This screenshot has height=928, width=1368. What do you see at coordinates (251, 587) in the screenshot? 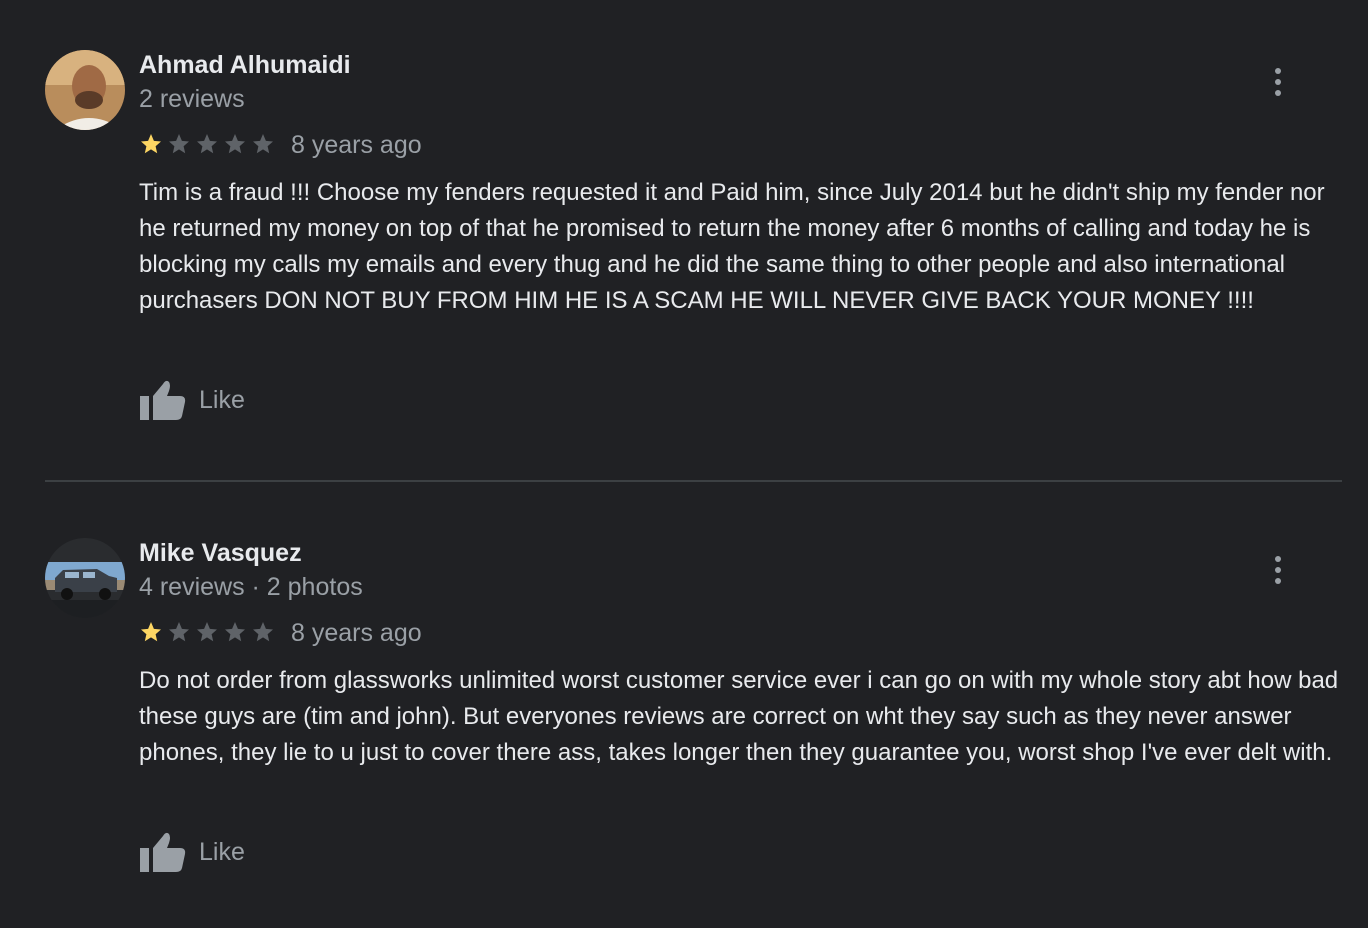
I see `author-meta: 4 reviews · 2 photos` at bounding box center [251, 587].